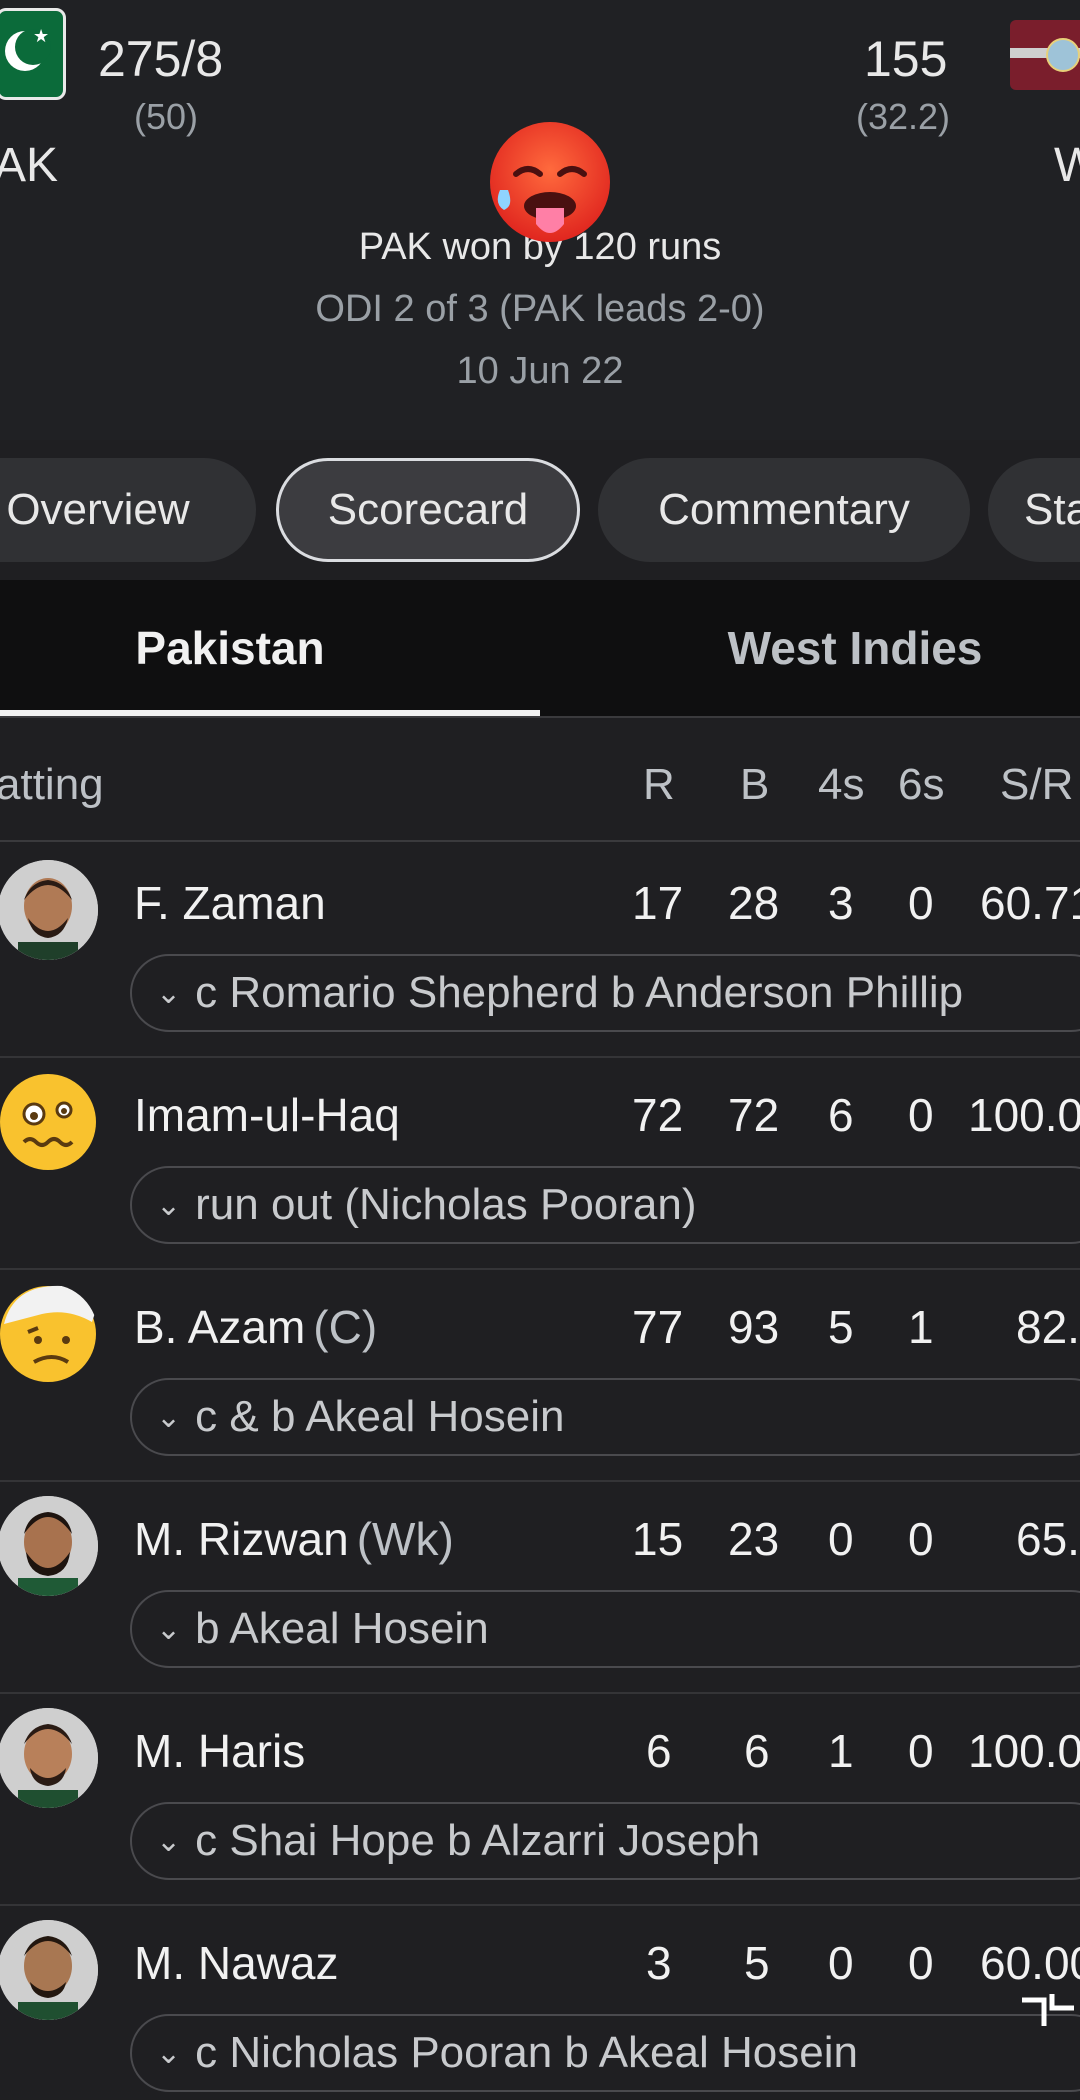 The image size is (1080, 2100). What do you see at coordinates (658, 1539) in the screenshot?
I see `player-runs: 15` at bounding box center [658, 1539].